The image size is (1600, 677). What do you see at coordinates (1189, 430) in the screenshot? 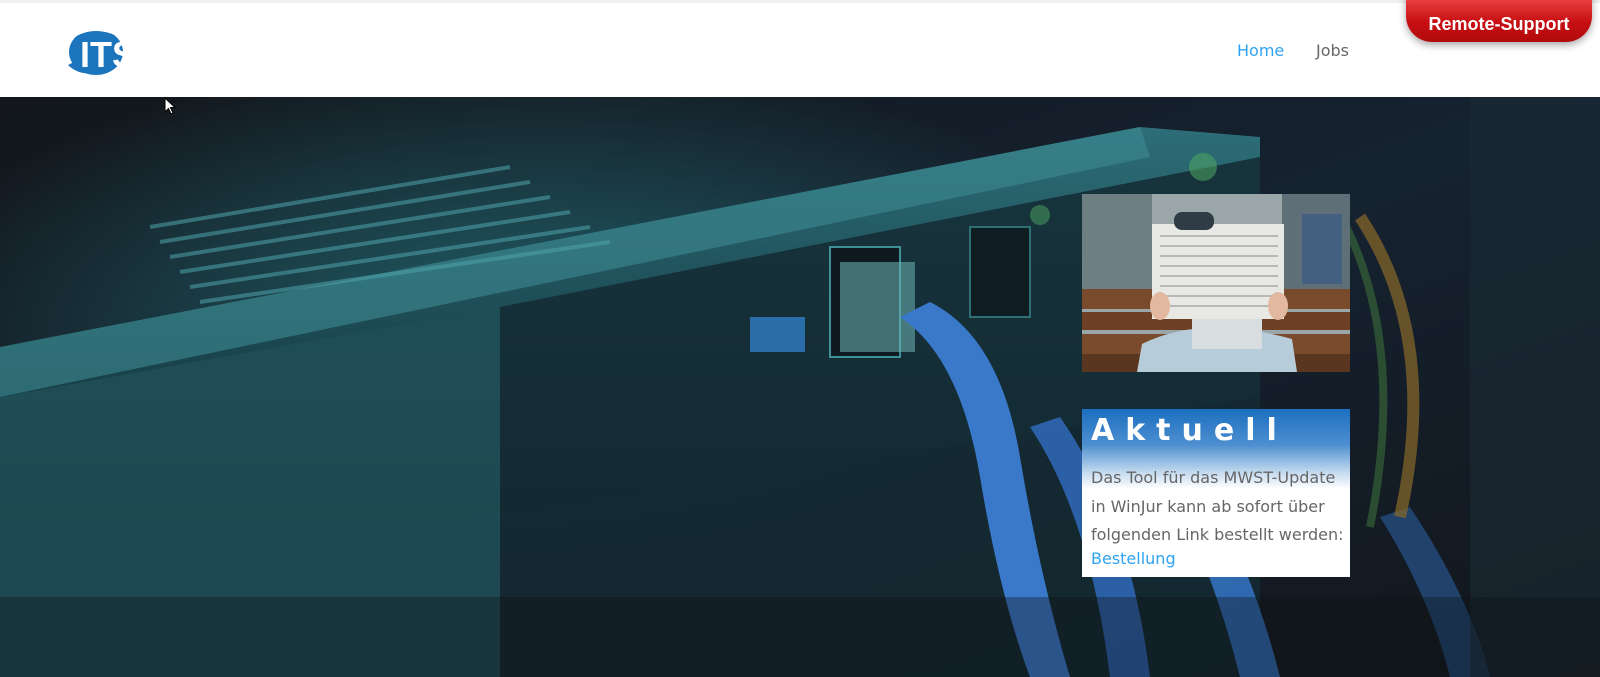
I see `news-card-title: Aktuell` at bounding box center [1189, 430].